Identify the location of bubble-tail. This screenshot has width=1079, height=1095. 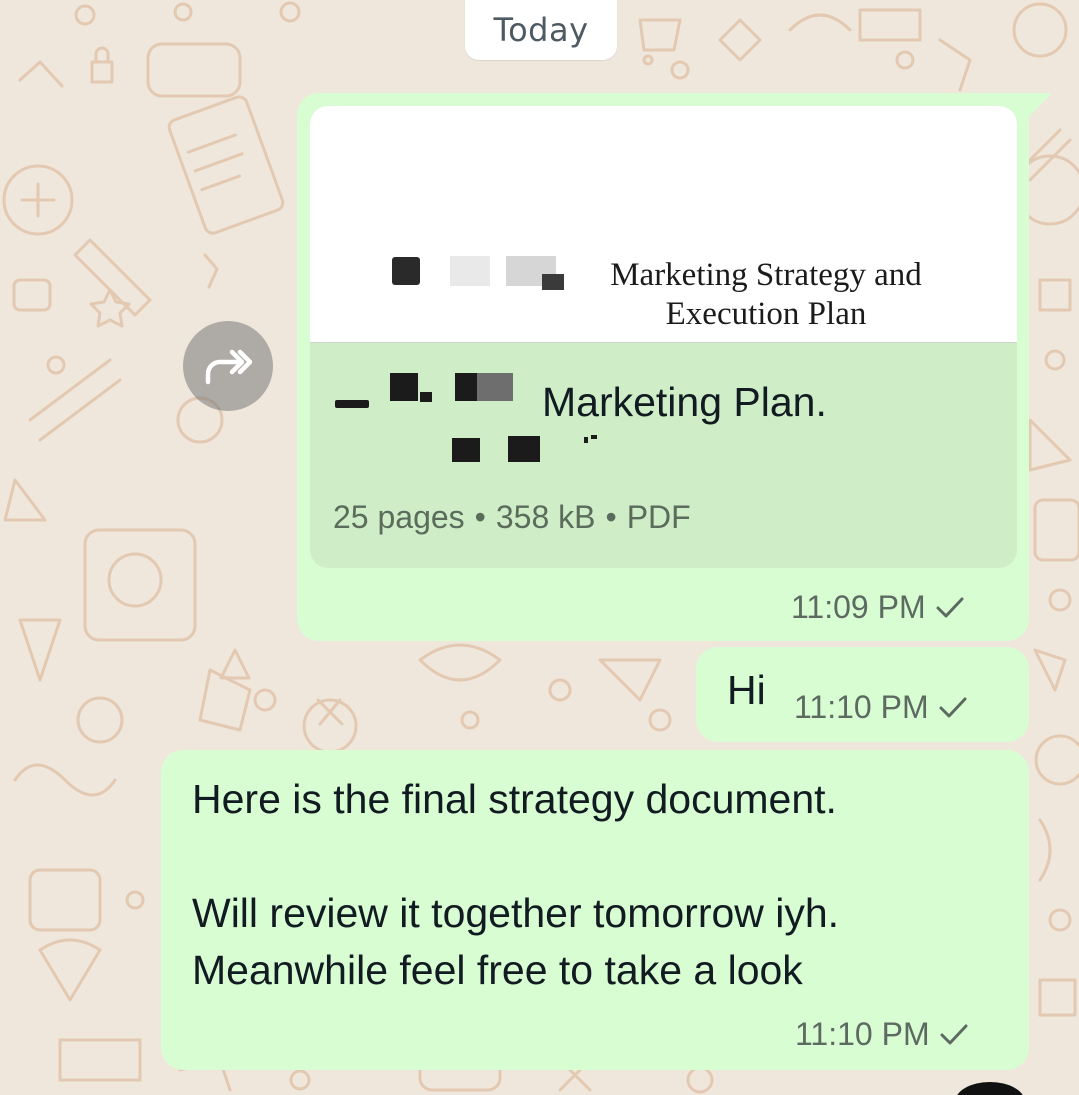
(1038, 105).